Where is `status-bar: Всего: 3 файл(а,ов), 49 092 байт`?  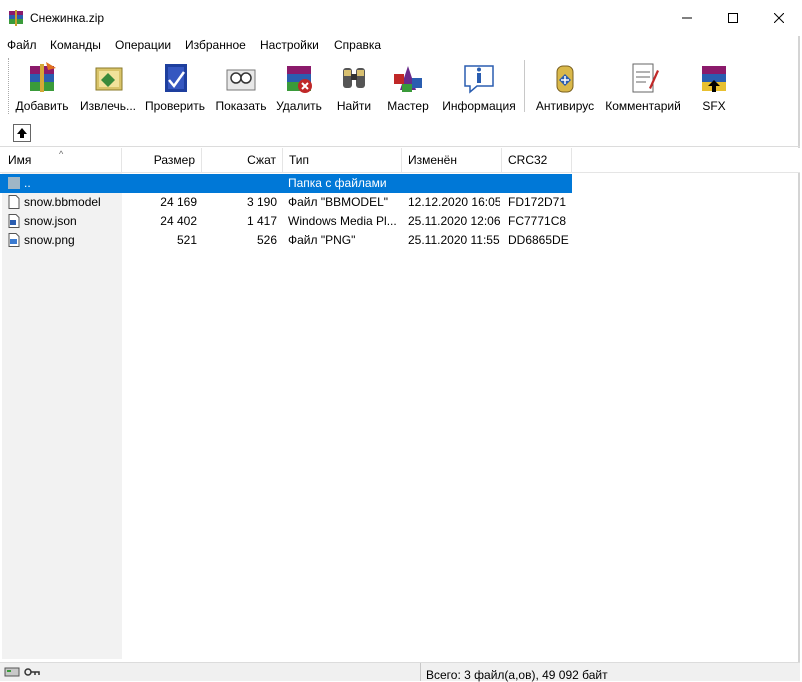
status-bar: Всего: 3 файл(а,ов), 49 092 байт is located at coordinates (400, 672).